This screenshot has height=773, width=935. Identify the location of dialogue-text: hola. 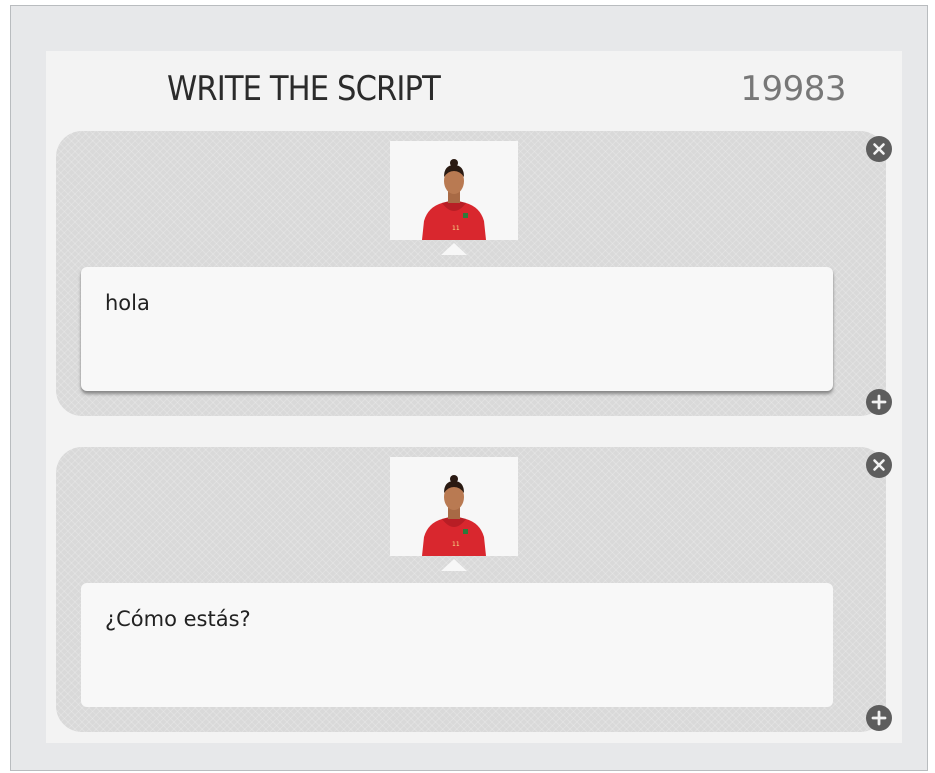
(457, 329).